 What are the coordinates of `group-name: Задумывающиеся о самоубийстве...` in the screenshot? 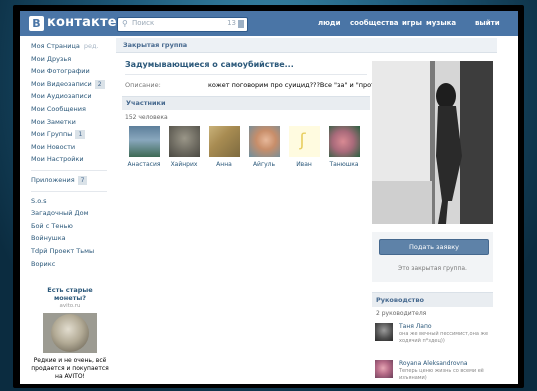 It's located at (209, 64).